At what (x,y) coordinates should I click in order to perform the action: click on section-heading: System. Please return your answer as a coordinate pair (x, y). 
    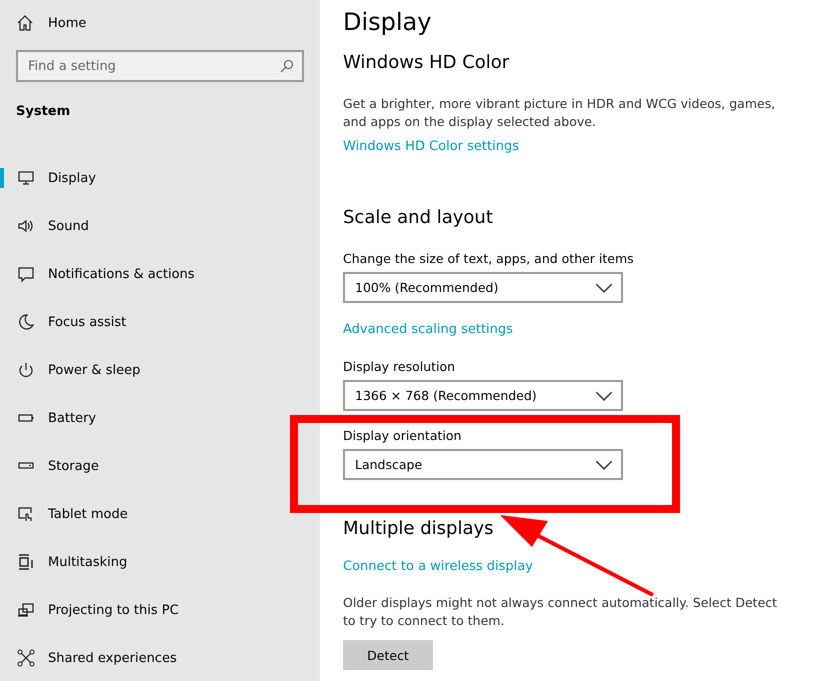
    Looking at the image, I should click on (43, 111).